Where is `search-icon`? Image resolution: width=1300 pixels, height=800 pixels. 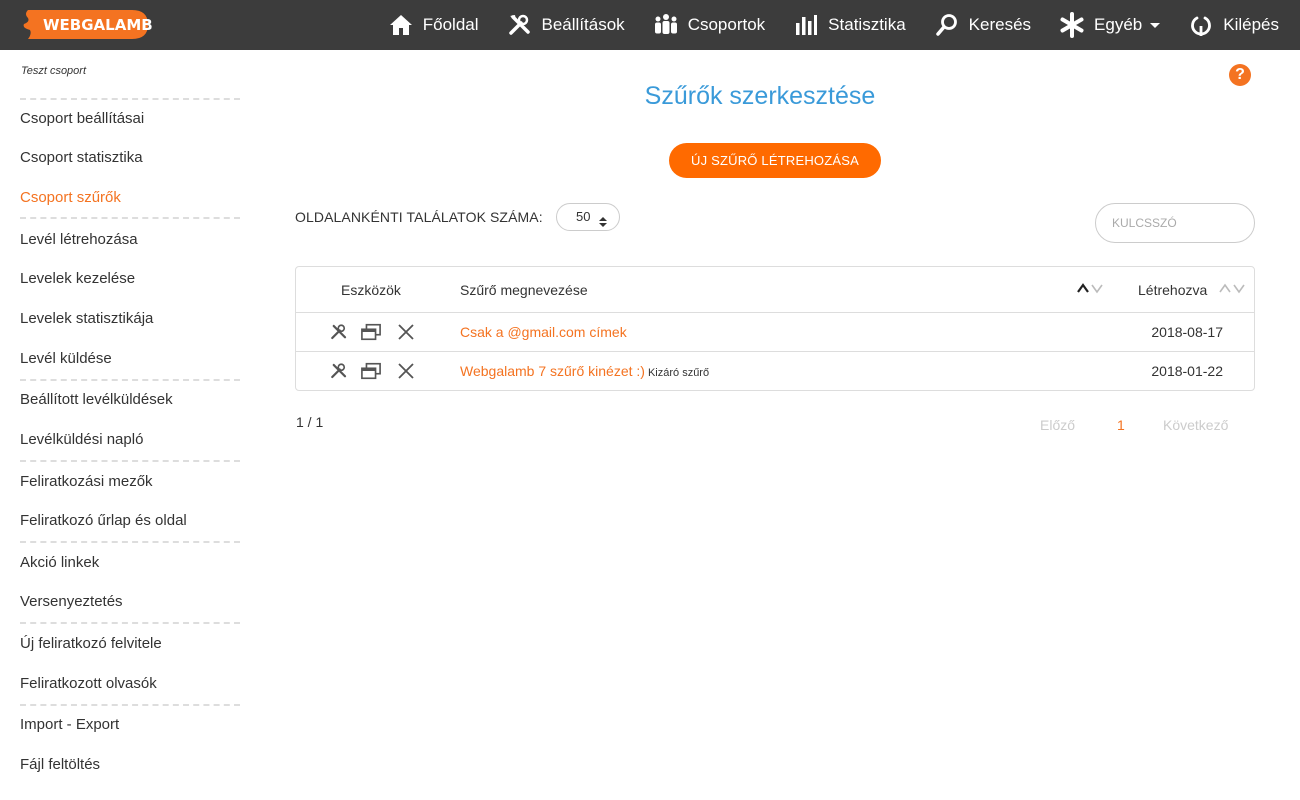
search-icon is located at coordinates (947, 25).